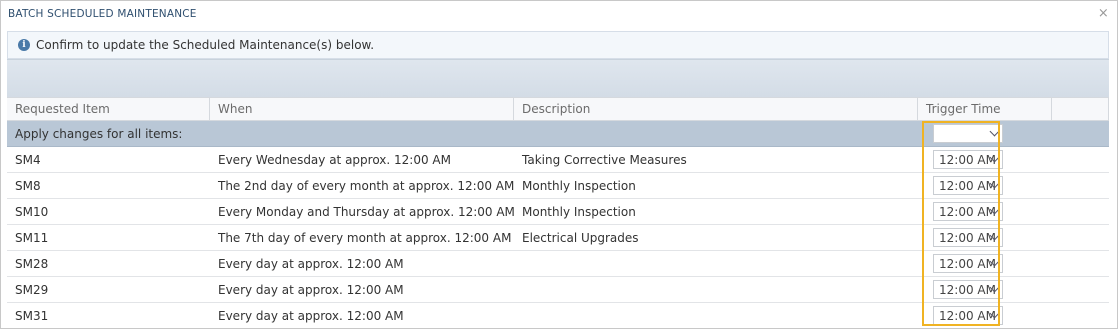 This screenshot has height=329, width=1118. I want to click on column-header-spacer, so click(1080, 109).